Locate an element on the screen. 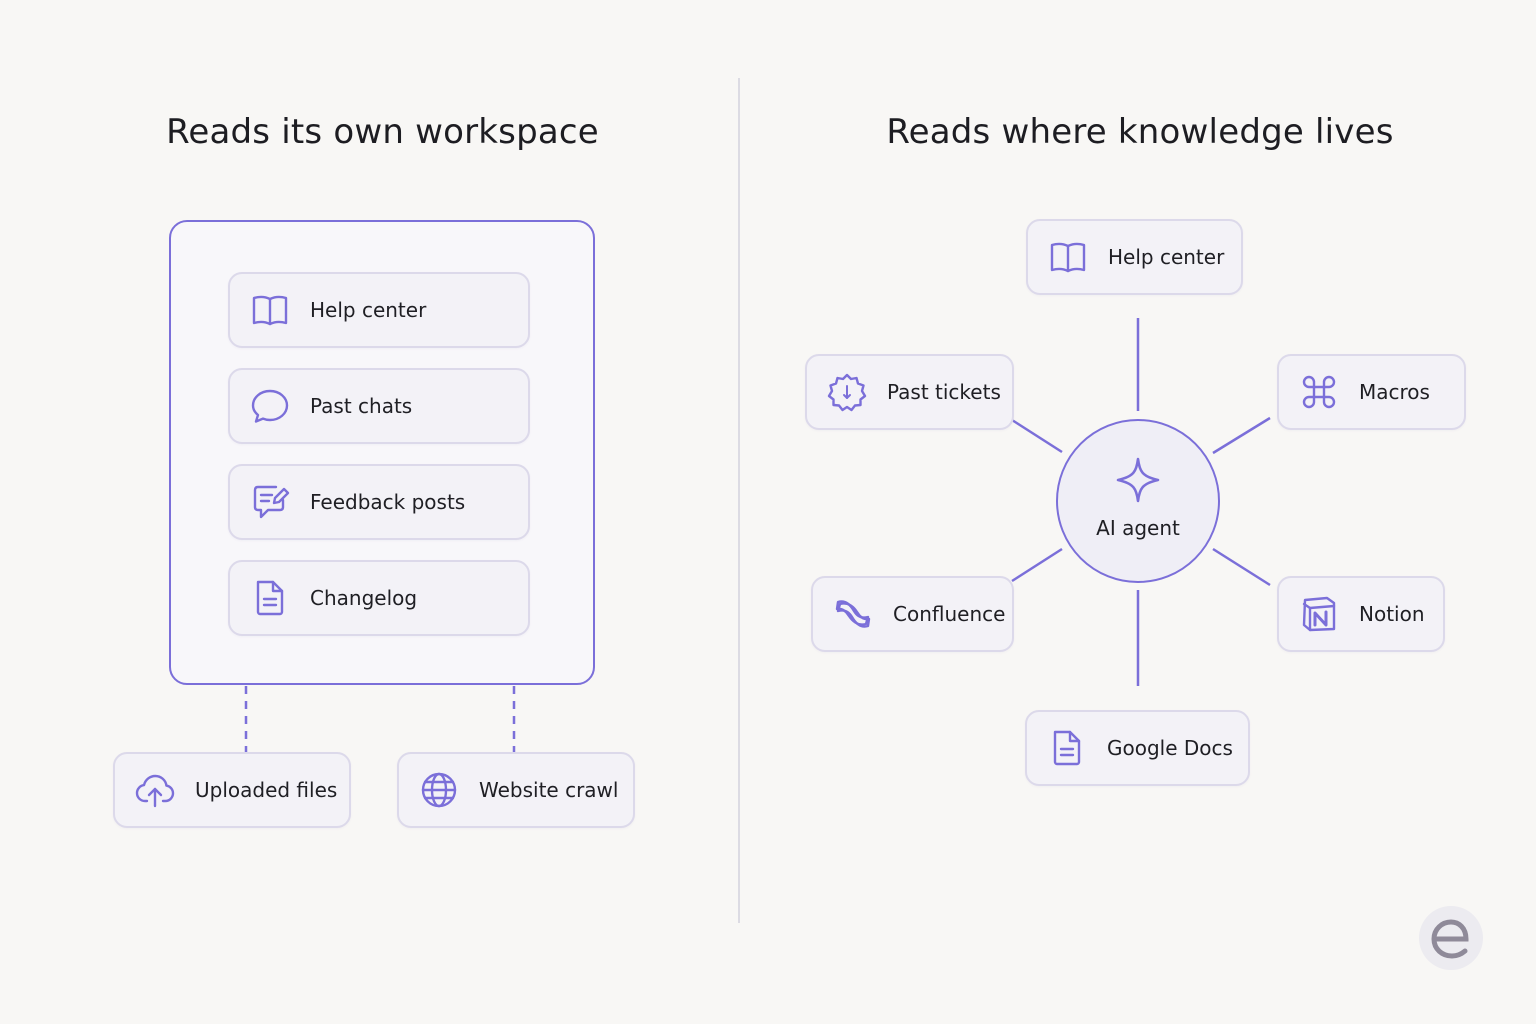  command-icon is located at coordinates (1319, 392).